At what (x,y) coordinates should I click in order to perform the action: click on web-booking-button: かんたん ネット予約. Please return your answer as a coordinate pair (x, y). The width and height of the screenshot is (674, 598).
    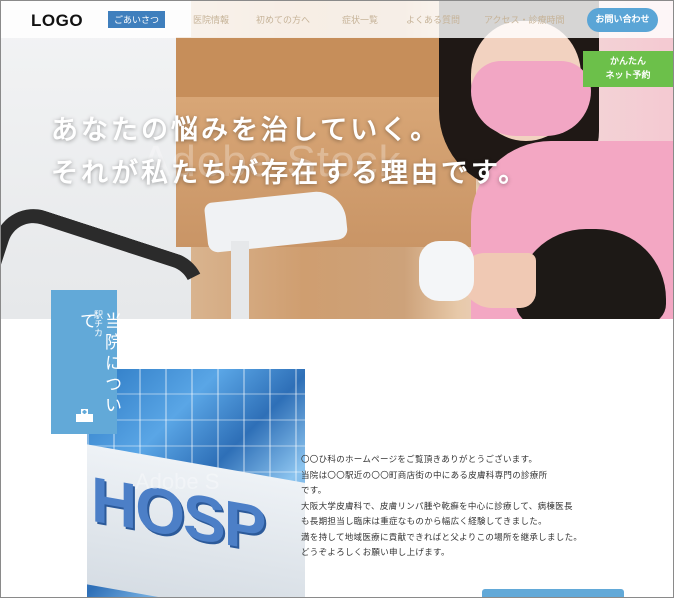
    Looking at the image, I should click on (628, 69).